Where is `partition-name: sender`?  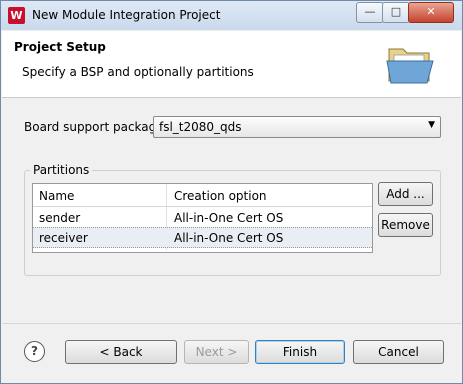 partition-name: sender is located at coordinates (60, 218).